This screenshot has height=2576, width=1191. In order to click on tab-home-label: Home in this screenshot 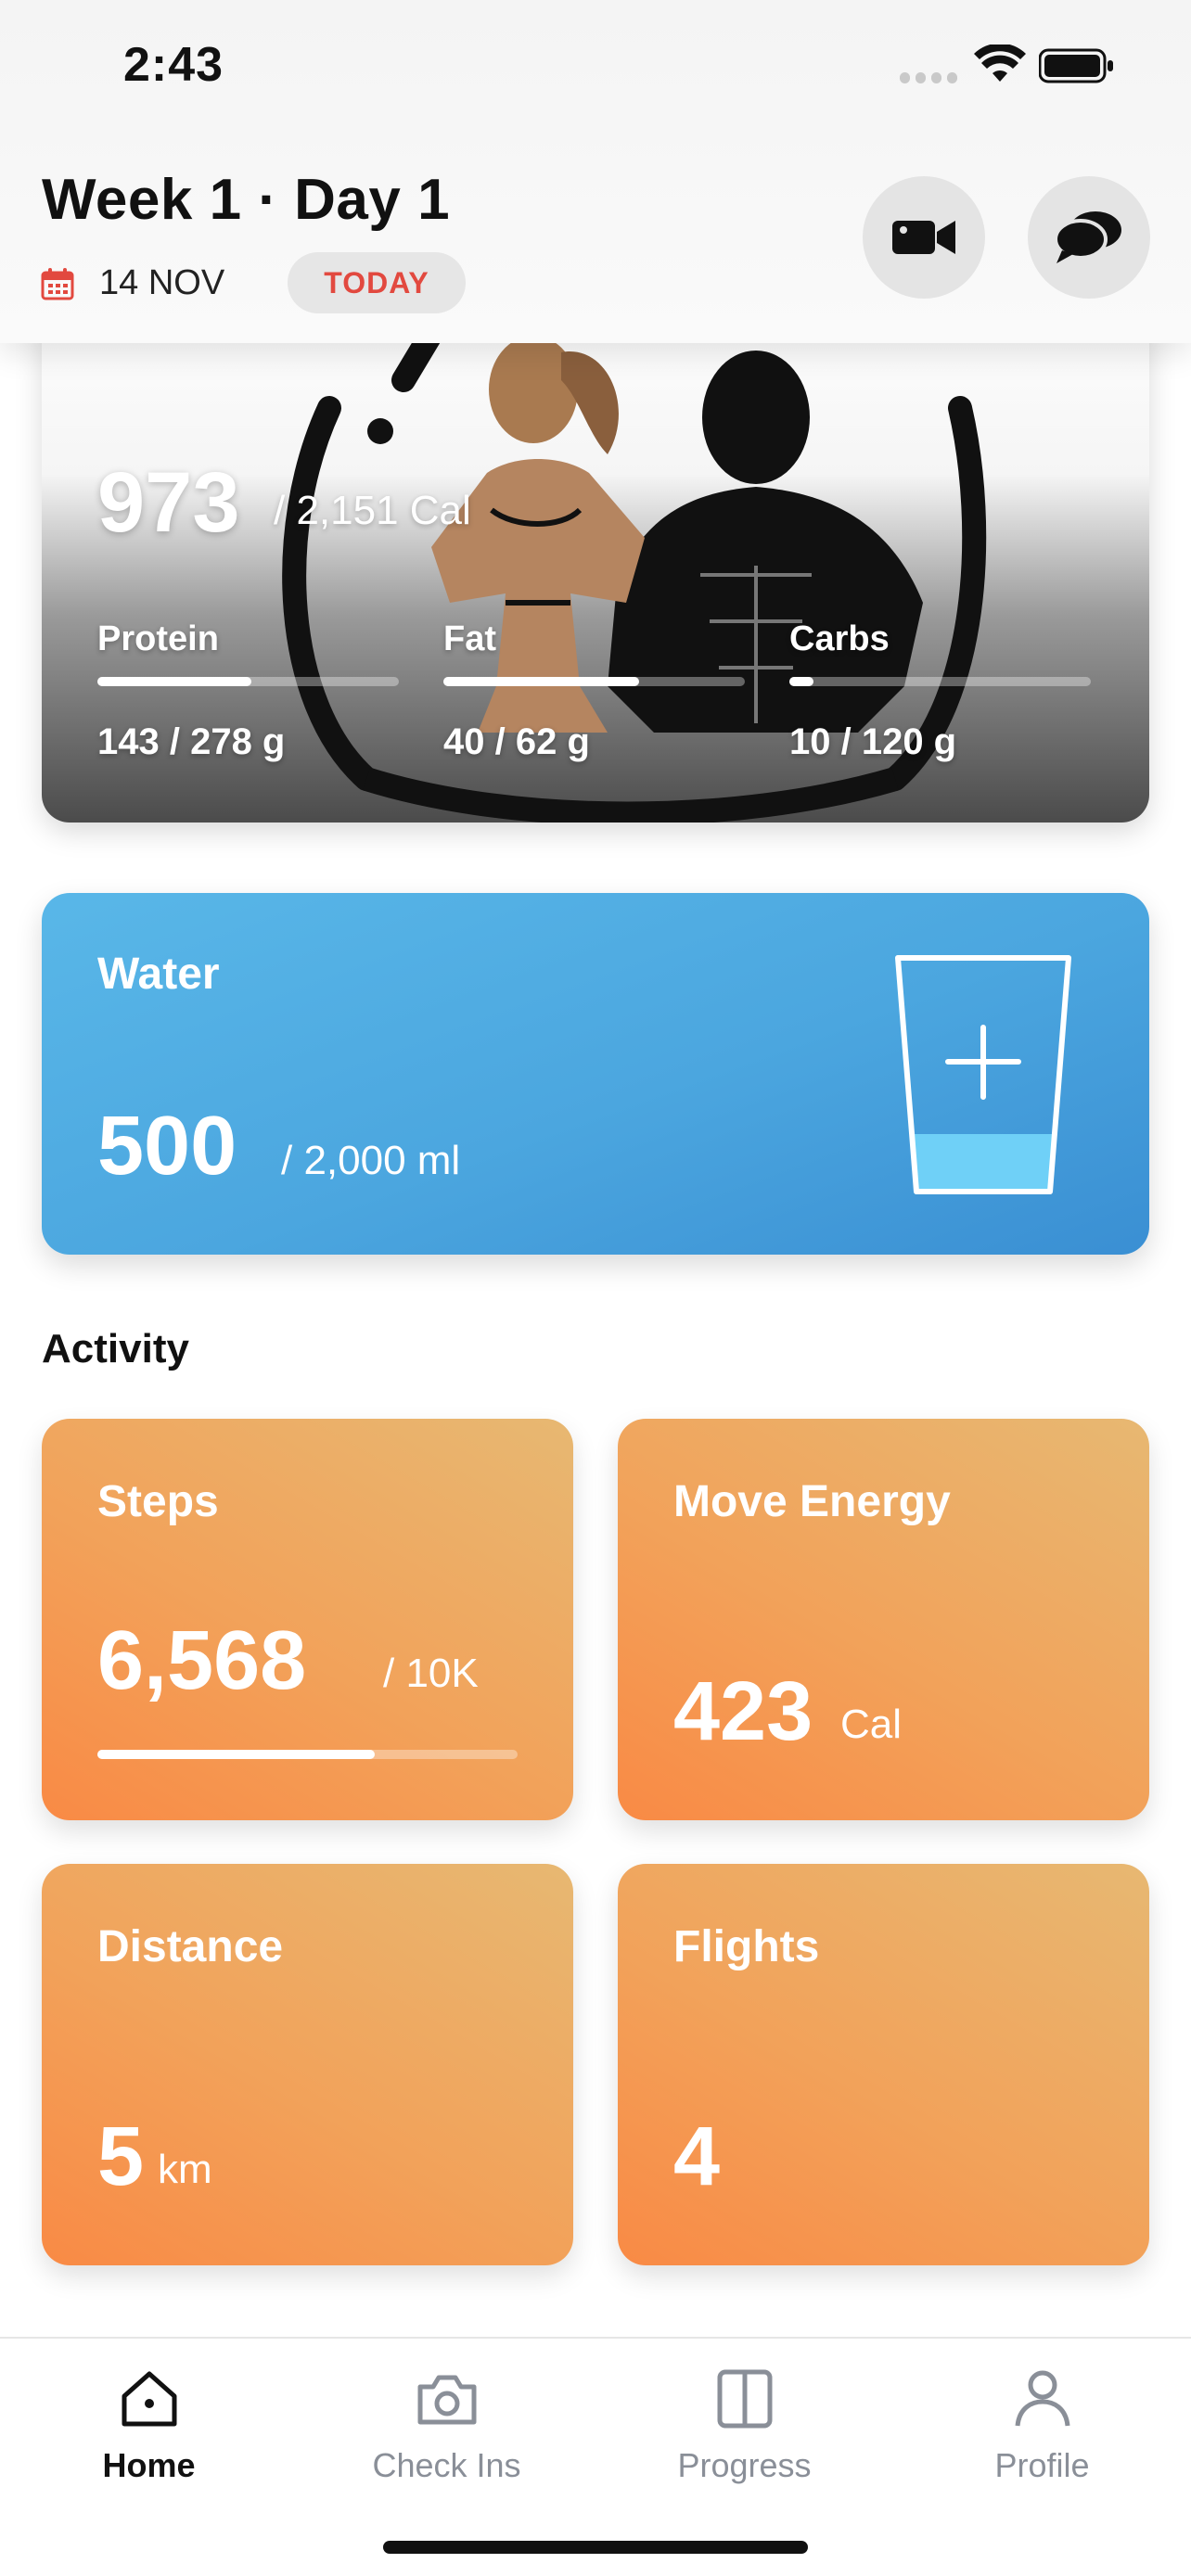, I will do `click(149, 2465)`.